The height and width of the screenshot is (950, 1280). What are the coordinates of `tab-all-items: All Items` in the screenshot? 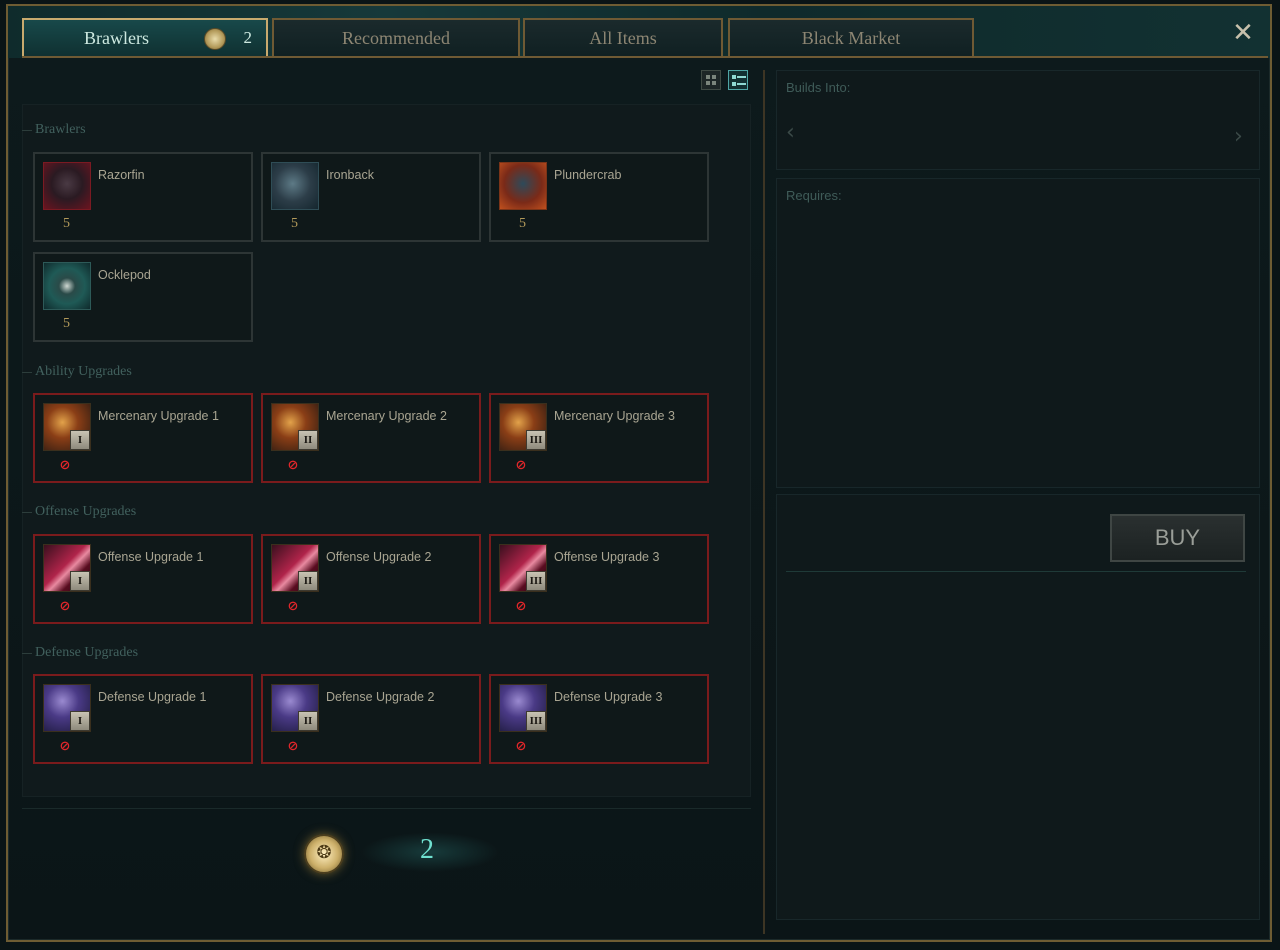 It's located at (623, 37).